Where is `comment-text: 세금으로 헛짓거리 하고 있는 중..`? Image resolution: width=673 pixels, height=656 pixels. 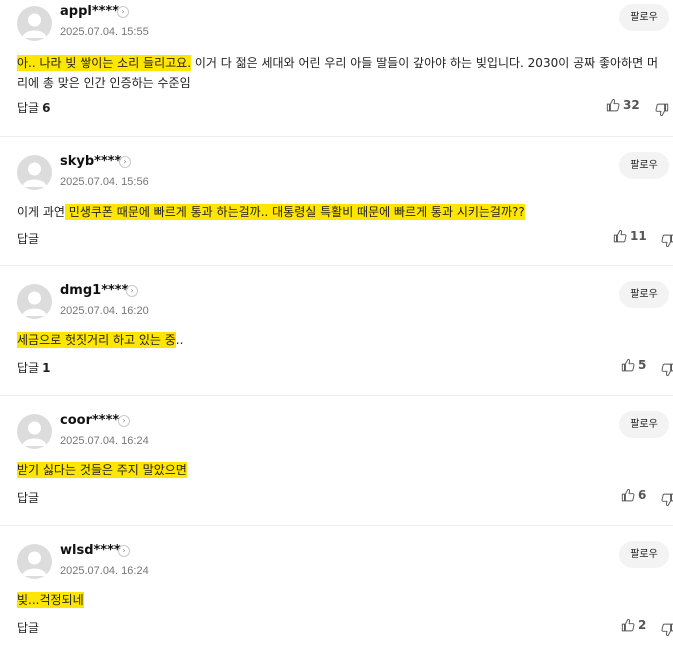
comment-text: 세금으로 헛짓거리 하고 있는 중.. is located at coordinates (342, 340).